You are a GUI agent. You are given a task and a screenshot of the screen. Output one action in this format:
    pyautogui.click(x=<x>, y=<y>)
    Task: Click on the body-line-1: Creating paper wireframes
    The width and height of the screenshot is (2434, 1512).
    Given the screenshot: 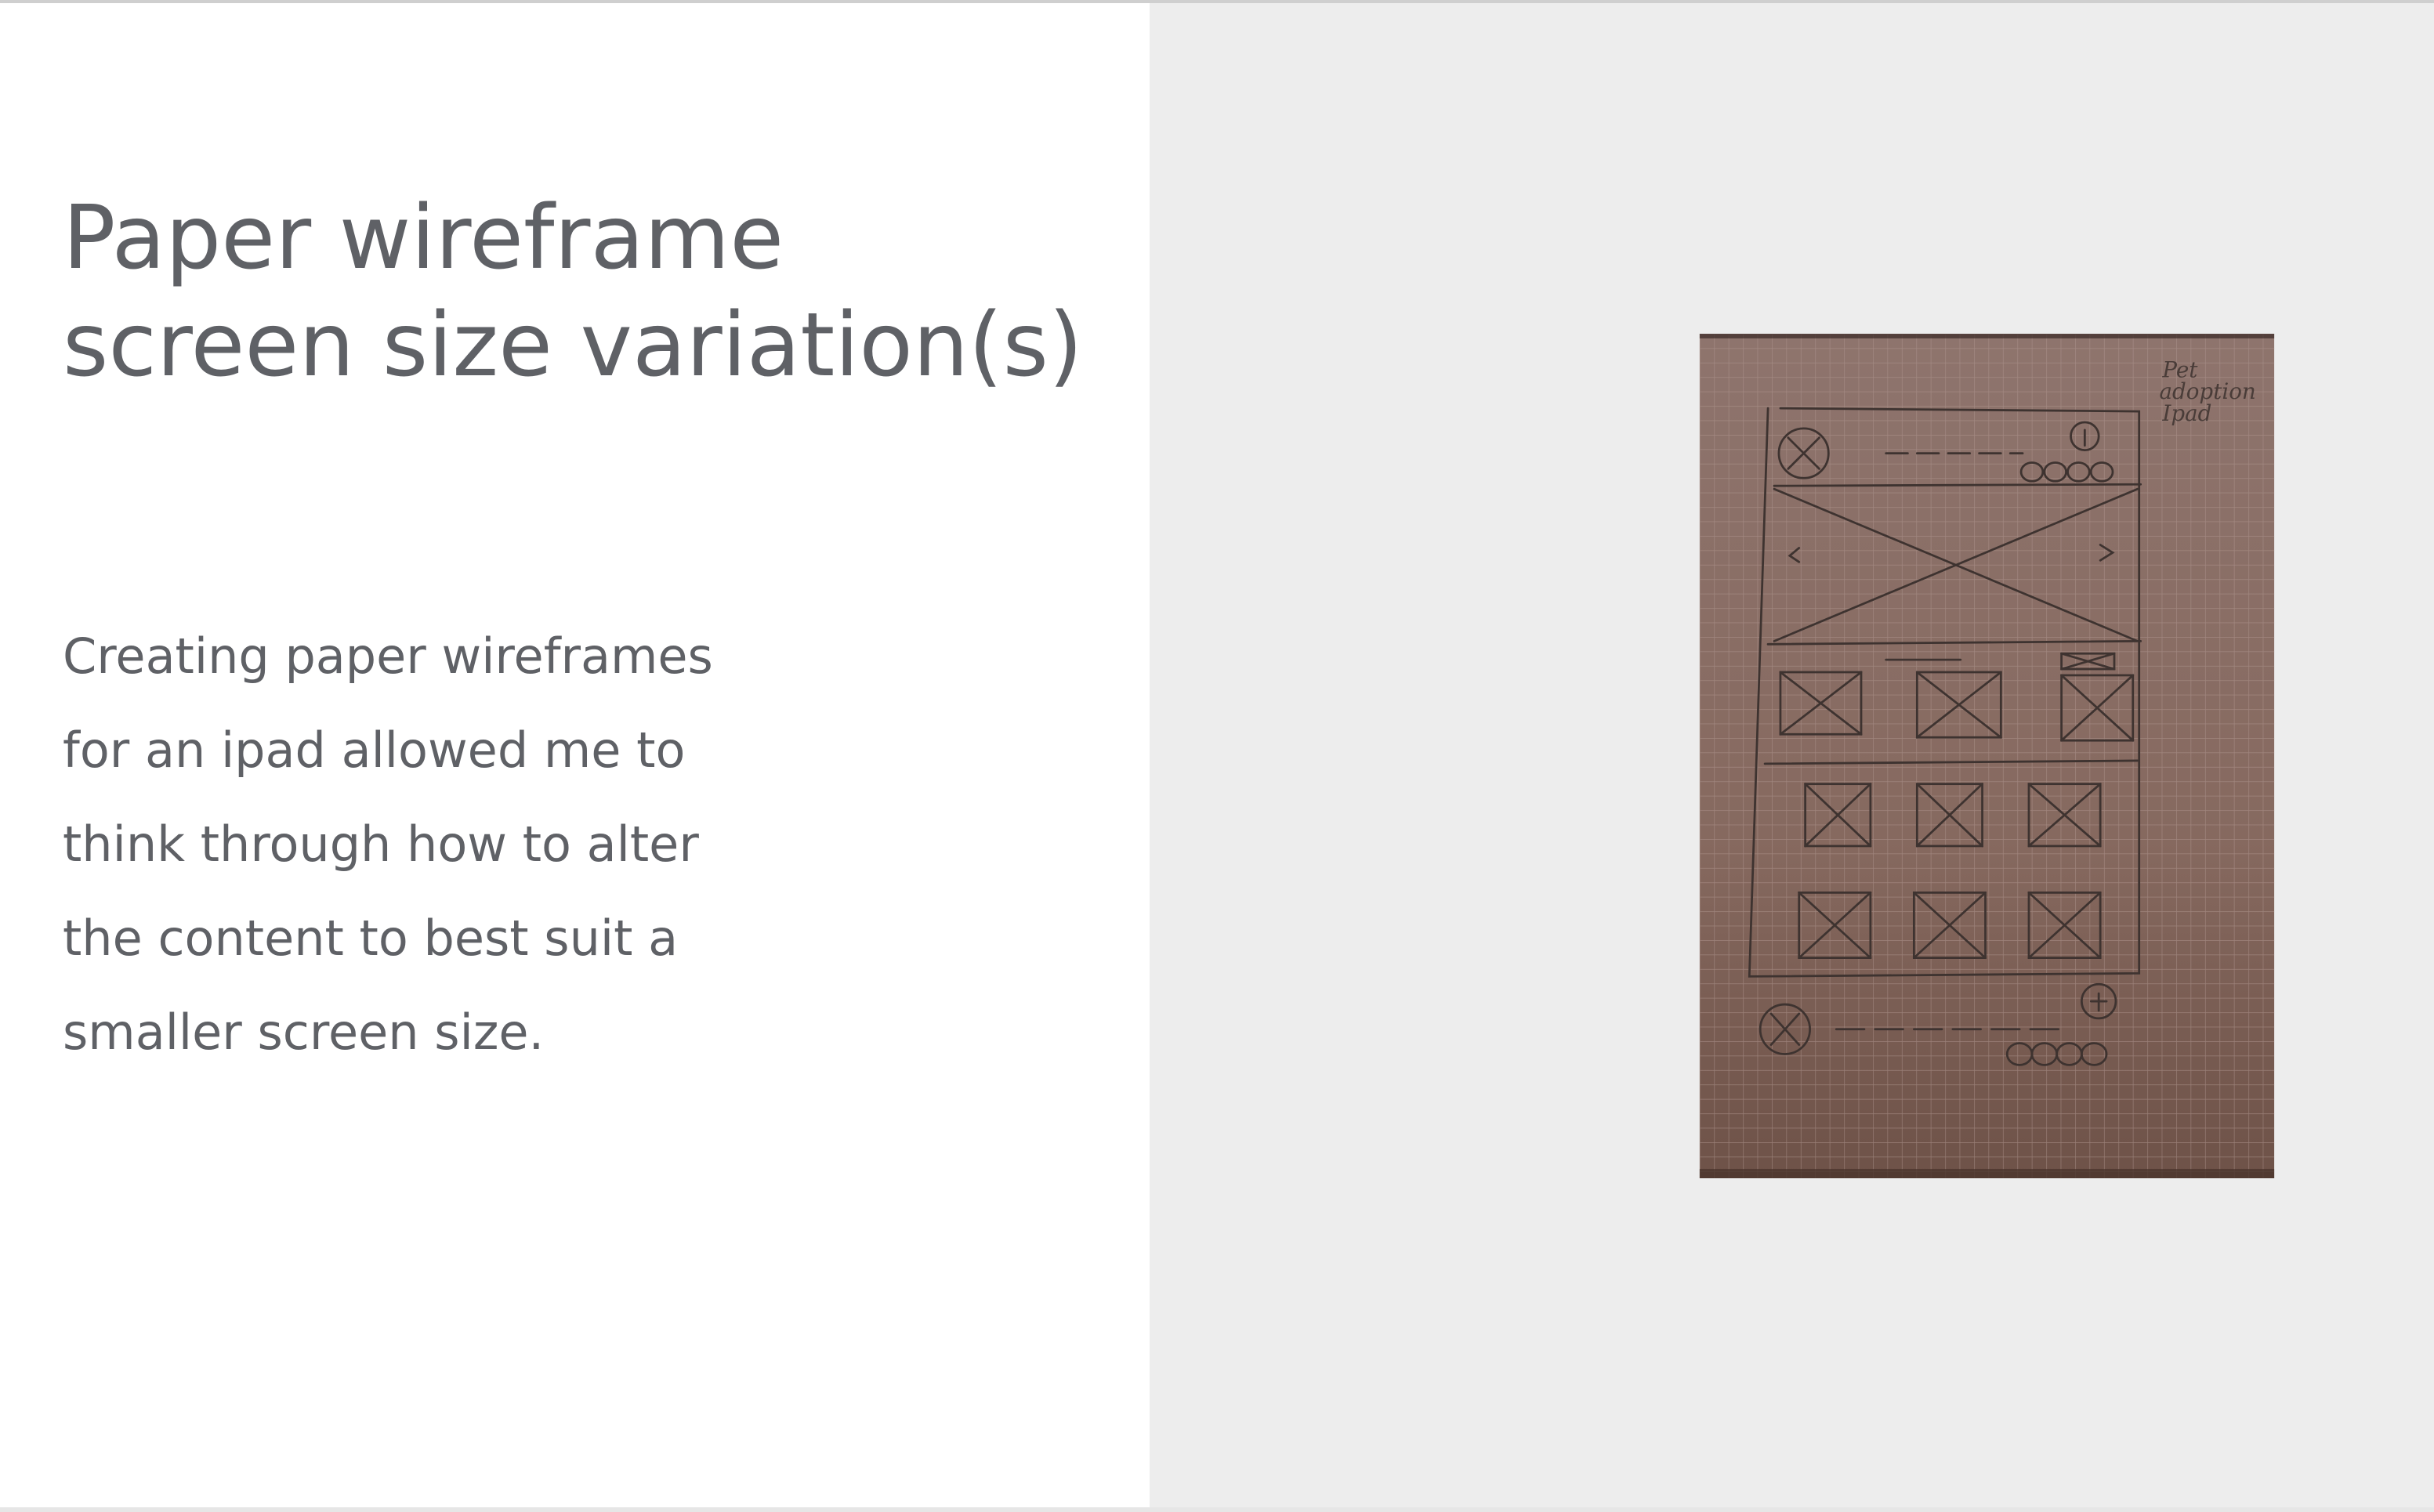 What is the action you would take?
    pyautogui.click(x=388, y=656)
    